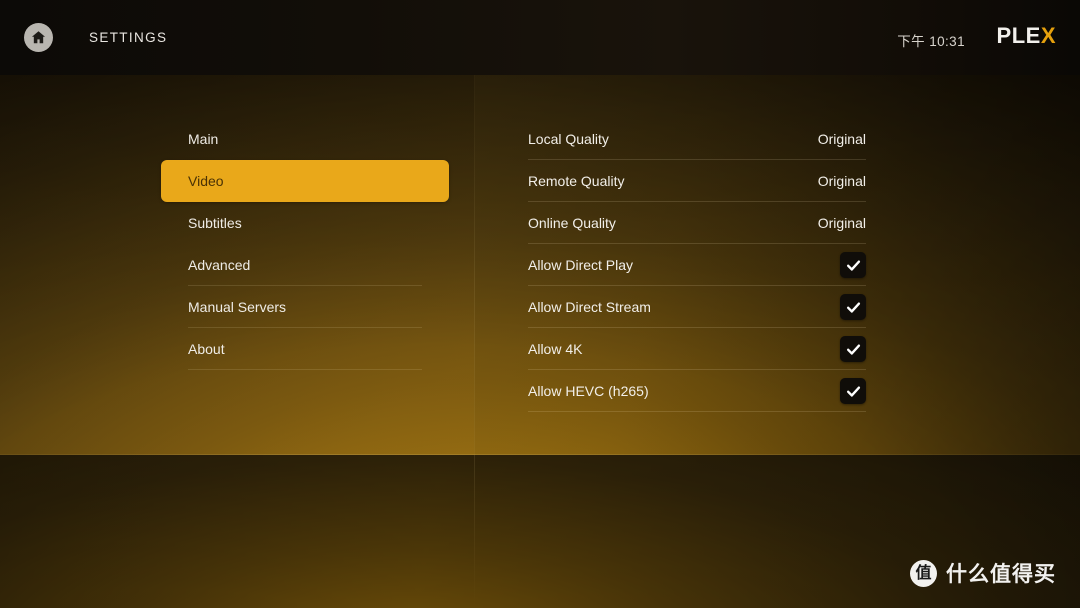 This screenshot has height=608, width=1080. Describe the element at coordinates (206, 349) in the screenshot. I see `sidebar-item-label: About` at that location.